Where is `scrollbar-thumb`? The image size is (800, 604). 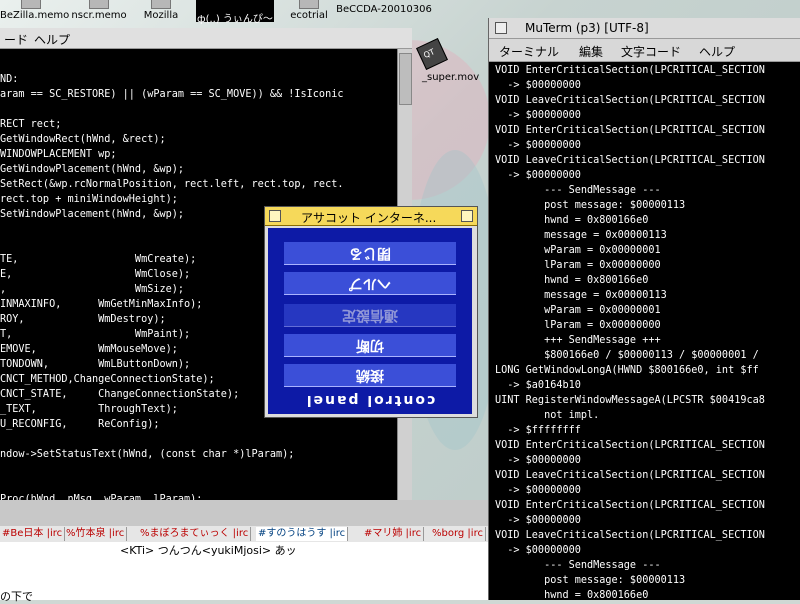
scrollbar-thumb is located at coordinates (405, 79).